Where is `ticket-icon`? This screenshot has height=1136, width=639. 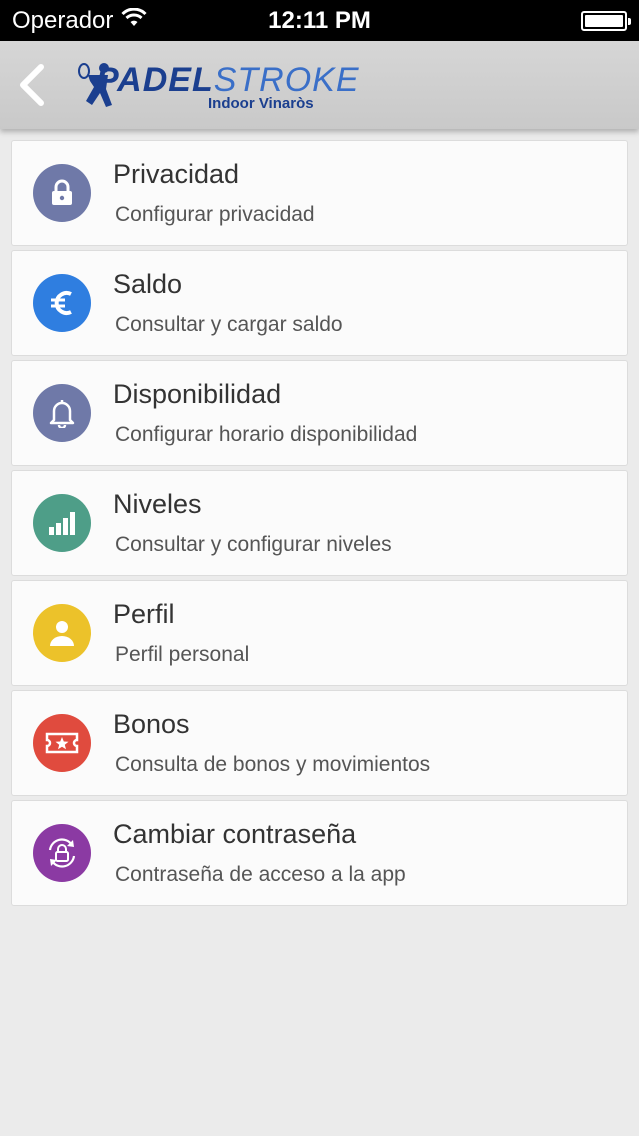
ticket-icon is located at coordinates (62, 743).